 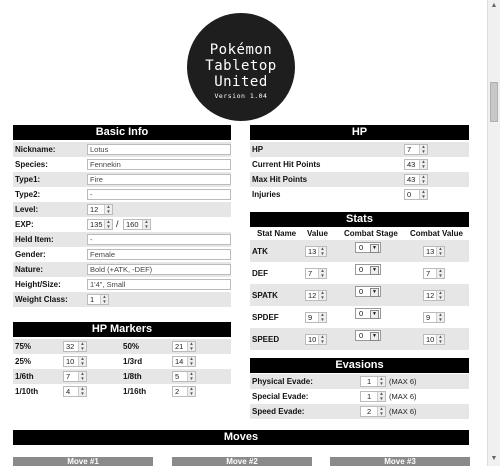 I want to click on stat-value-stepper: 7 ▲ ▼, so click(x=316, y=273).